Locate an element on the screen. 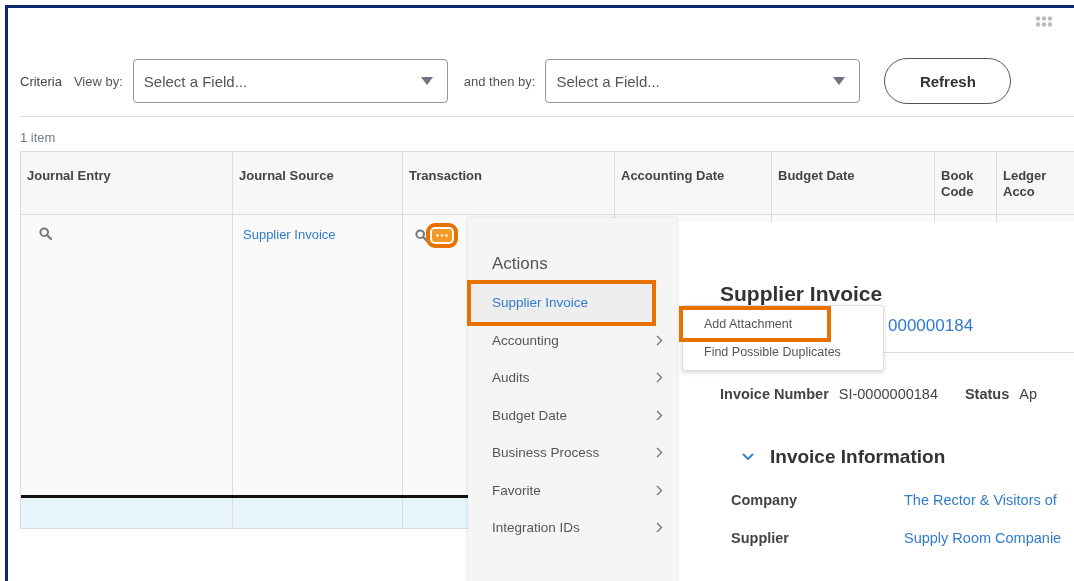 This screenshot has width=1074, height=581. column-header: Budget Date is located at coordinates (853, 183).